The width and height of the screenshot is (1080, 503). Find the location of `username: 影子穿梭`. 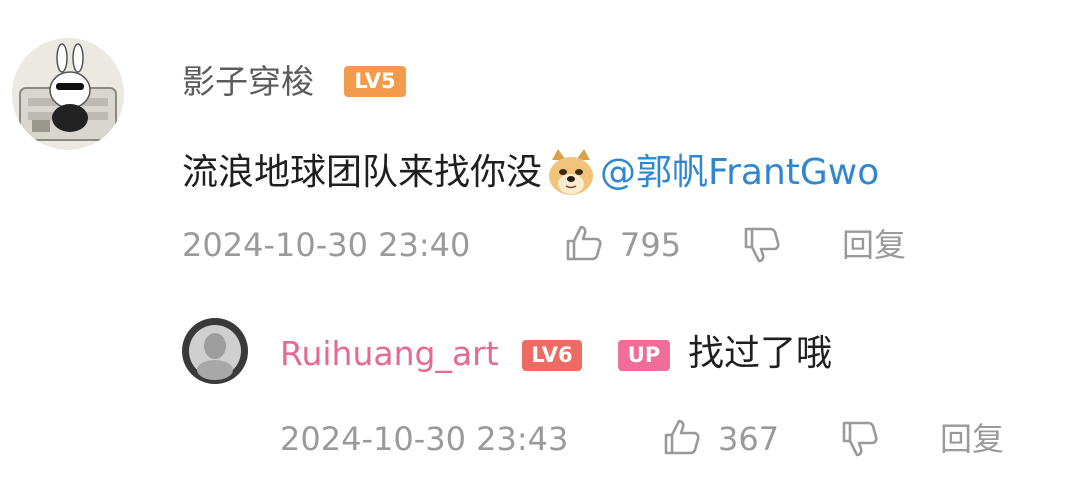

username: 影子穿梭 is located at coordinates (248, 82).